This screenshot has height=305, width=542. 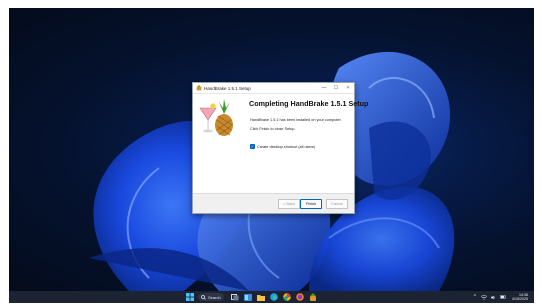 What do you see at coordinates (273, 129) in the screenshot?
I see `finish-instruction: Click Finish to close Setup.` at bounding box center [273, 129].